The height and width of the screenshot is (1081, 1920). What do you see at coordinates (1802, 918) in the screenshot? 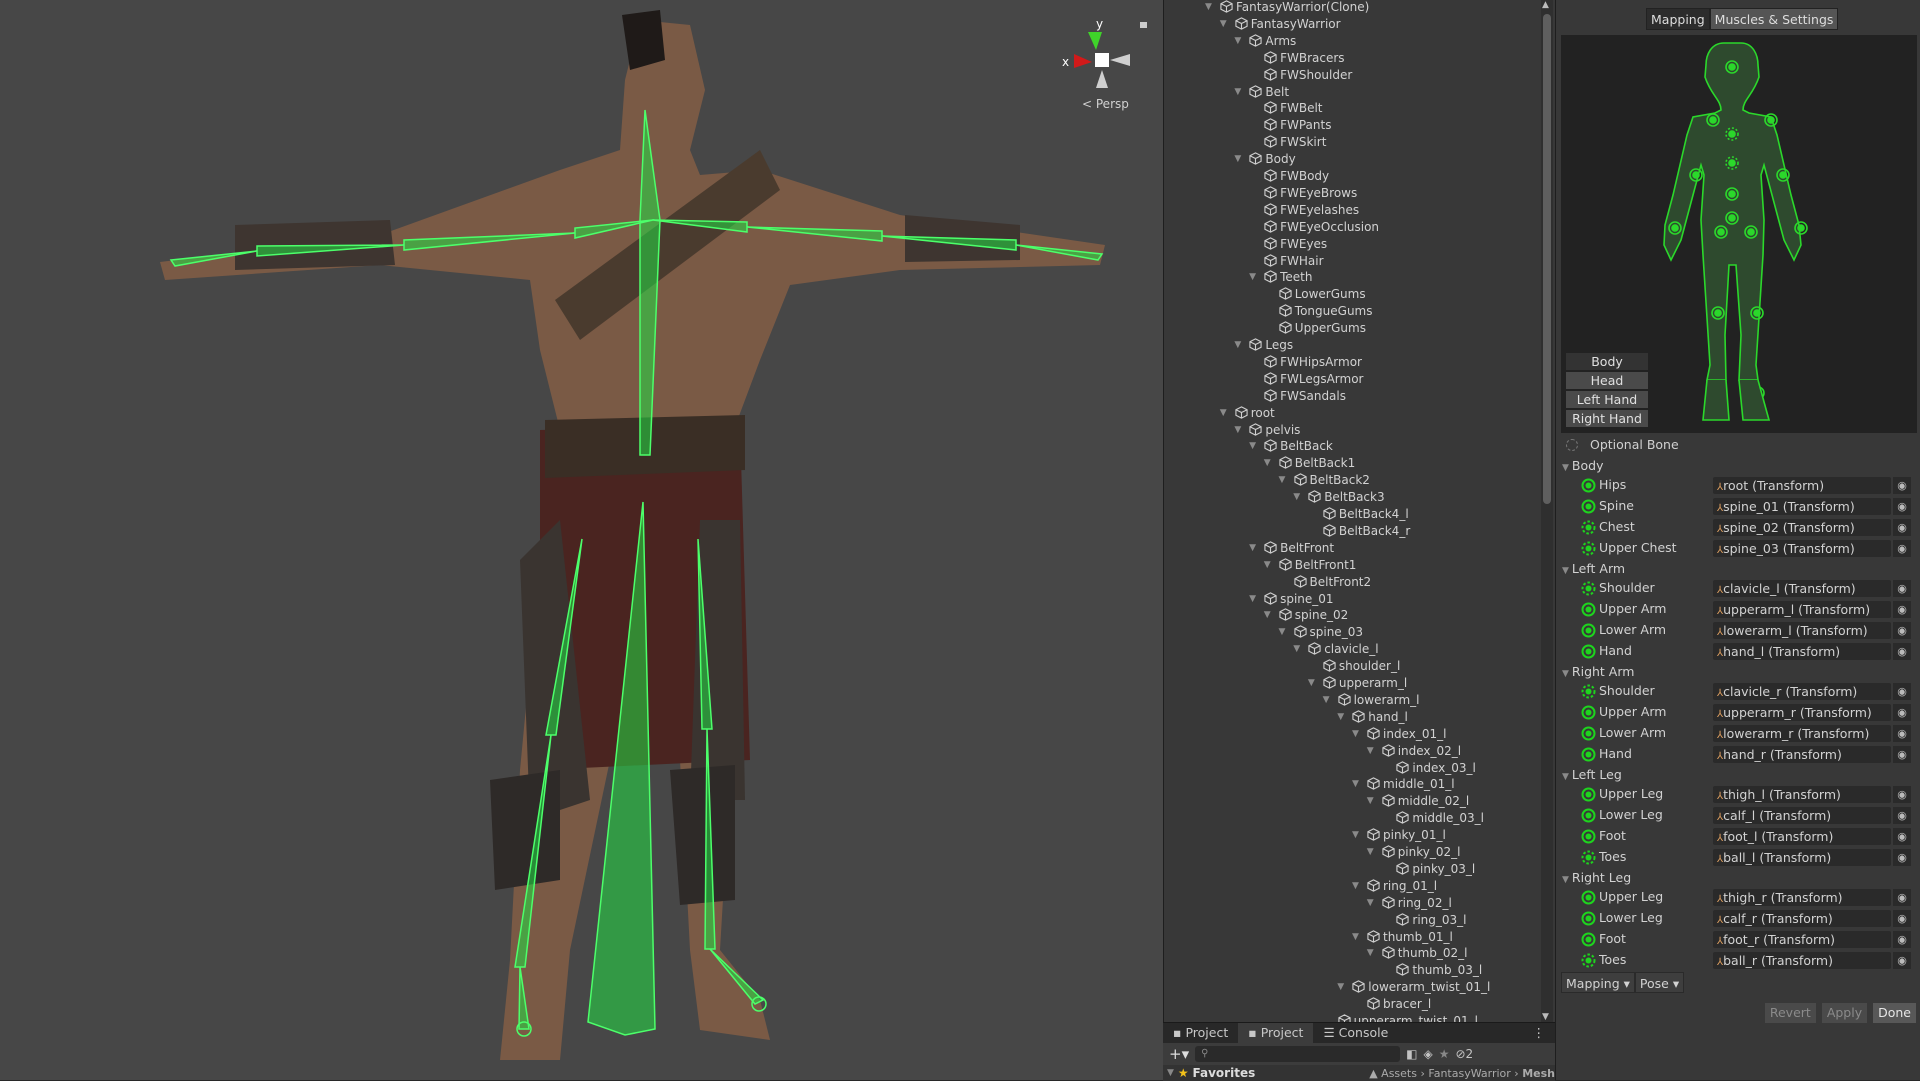
I see `bone-transform-field: ⅄calf_r (Transform)` at bounding box center [1802, 918].